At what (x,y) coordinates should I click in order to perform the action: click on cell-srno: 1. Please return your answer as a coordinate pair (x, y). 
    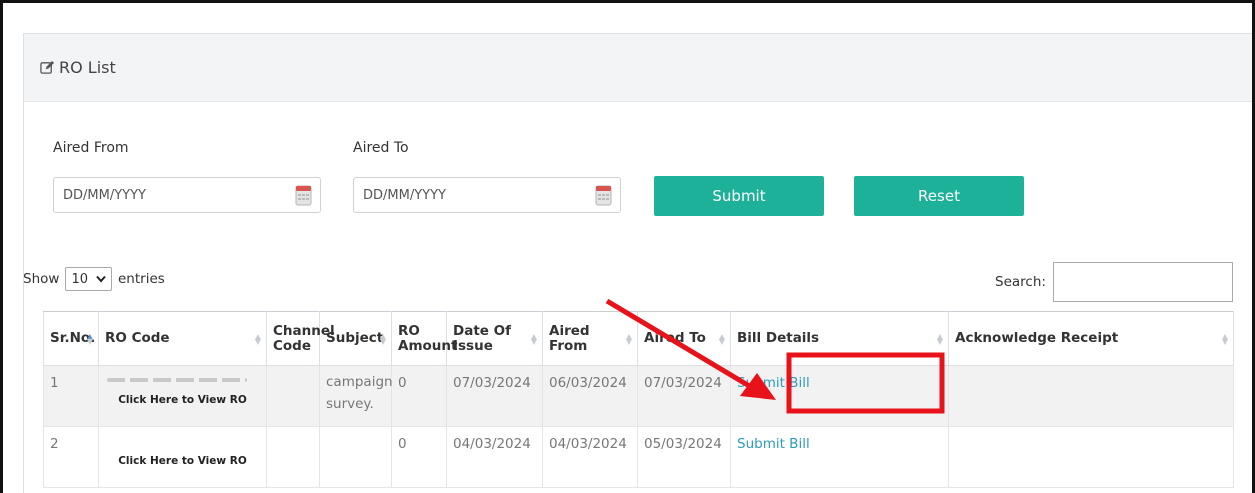
    Looking at the image, I should click on (71, 396).